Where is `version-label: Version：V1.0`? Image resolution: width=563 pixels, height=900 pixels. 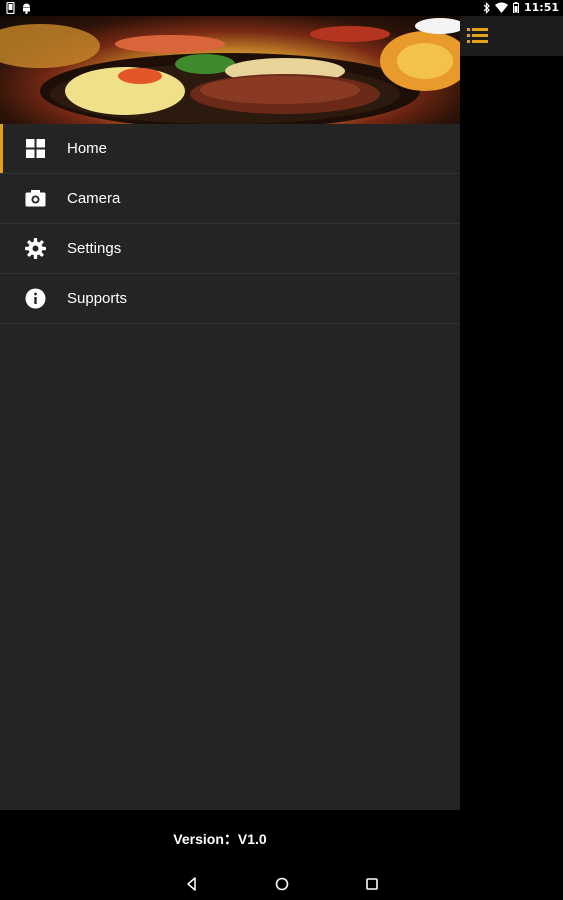 version-label: Version：V1.0 is located at coordinates (220, 839).